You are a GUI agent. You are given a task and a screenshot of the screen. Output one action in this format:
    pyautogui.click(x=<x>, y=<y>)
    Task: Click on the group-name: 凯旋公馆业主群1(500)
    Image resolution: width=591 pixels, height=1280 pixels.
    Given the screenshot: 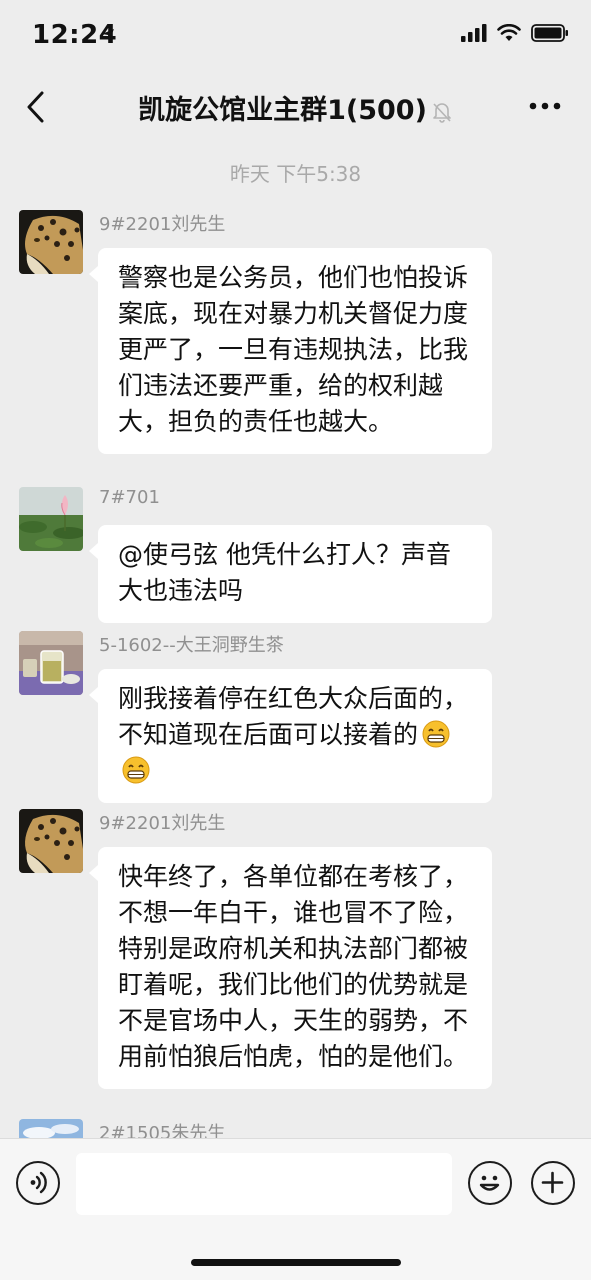 What is the action you would take?
    pyautogui.click(x=282, y=110)
    